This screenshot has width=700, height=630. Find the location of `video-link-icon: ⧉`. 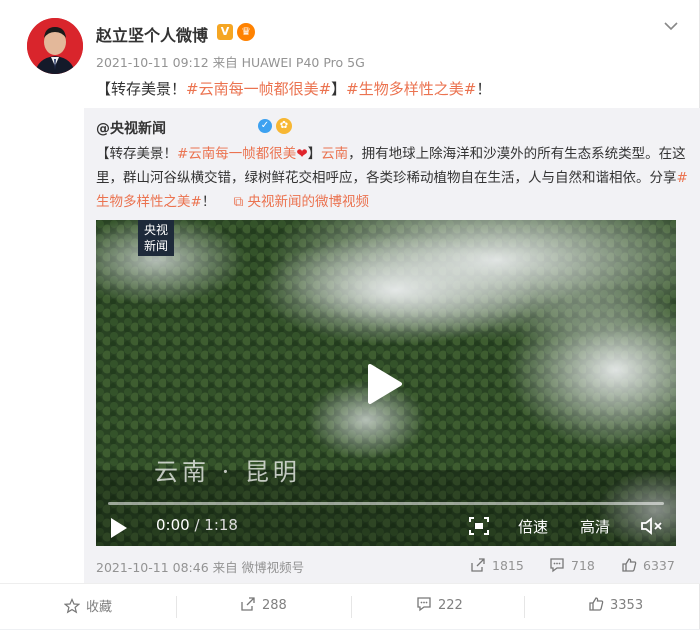

video-link-icon: ⧉ is located at coordinates (240, 202).